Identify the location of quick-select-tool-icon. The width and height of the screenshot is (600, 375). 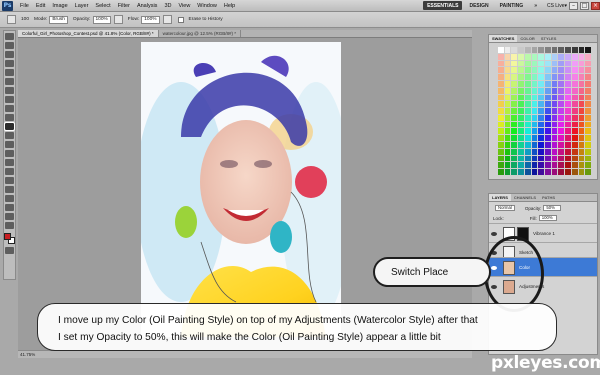
(9, 63).